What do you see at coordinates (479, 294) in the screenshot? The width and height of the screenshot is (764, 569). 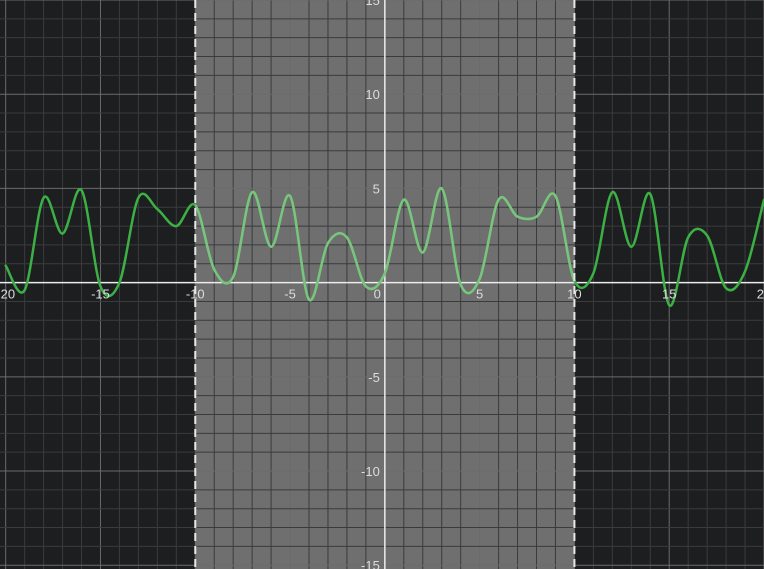 I see `x-tick-label: 5` at bounding box center [479, 294].